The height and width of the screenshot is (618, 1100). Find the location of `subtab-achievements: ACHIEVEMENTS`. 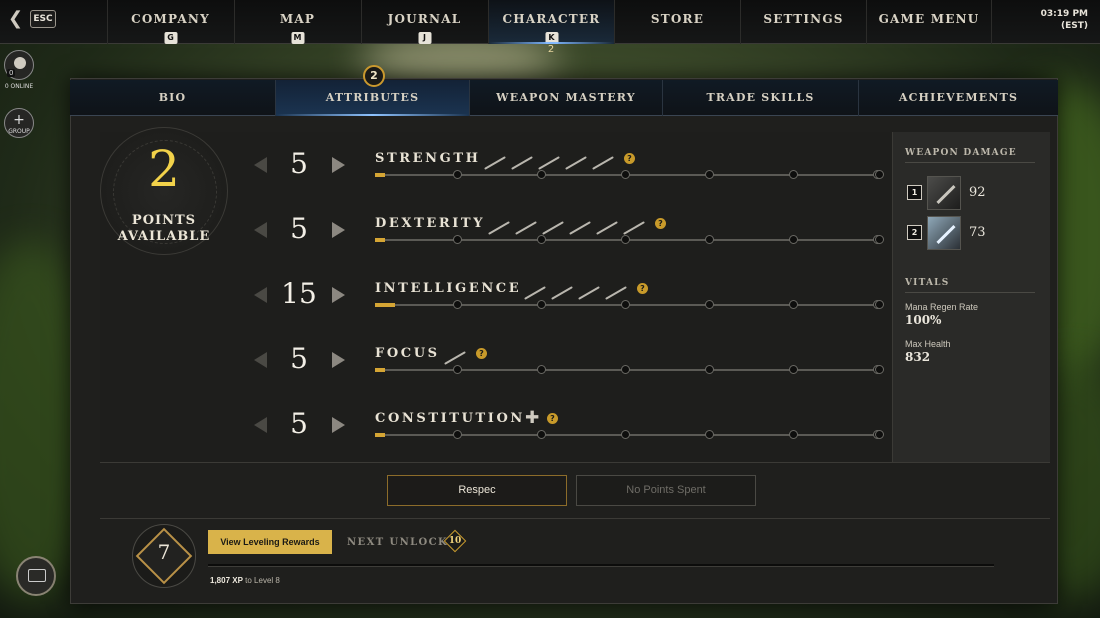

subtab-achievements: ACHIEVEMENTS is located at coordinates (958, 98).